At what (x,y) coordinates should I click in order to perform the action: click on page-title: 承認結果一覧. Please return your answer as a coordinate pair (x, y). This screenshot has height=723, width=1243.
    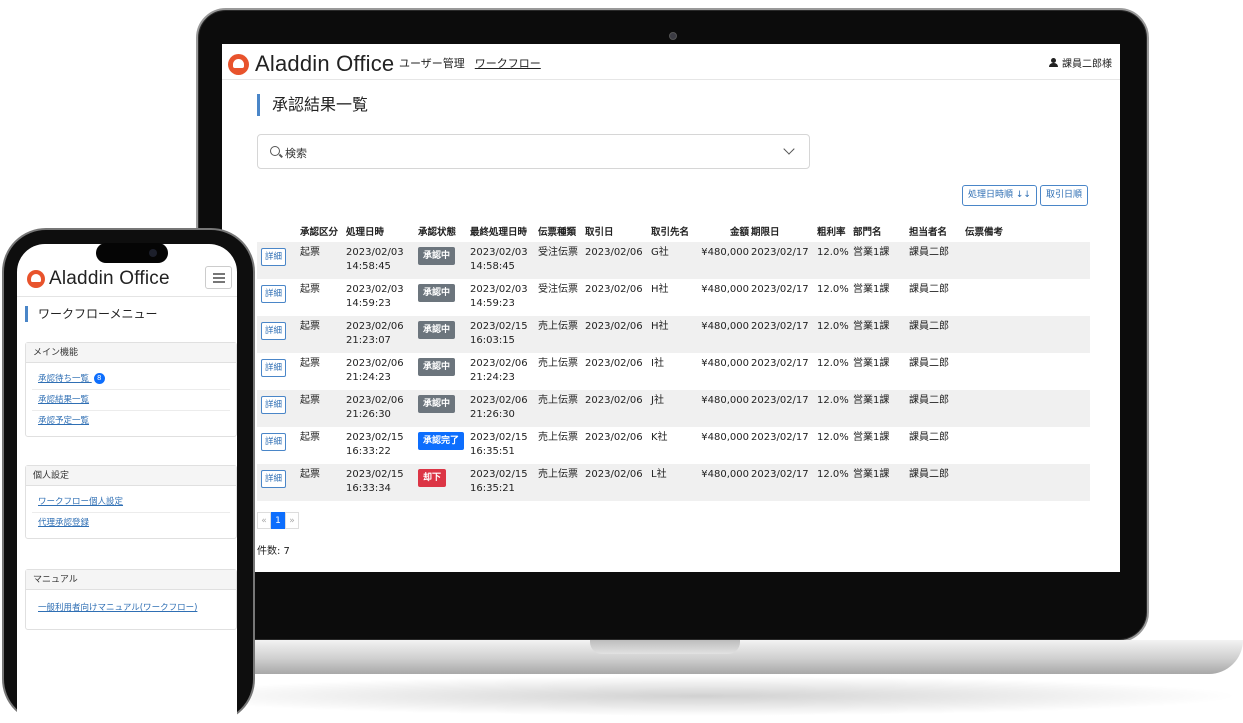
    Looking at the image, I should click on (312, 105).